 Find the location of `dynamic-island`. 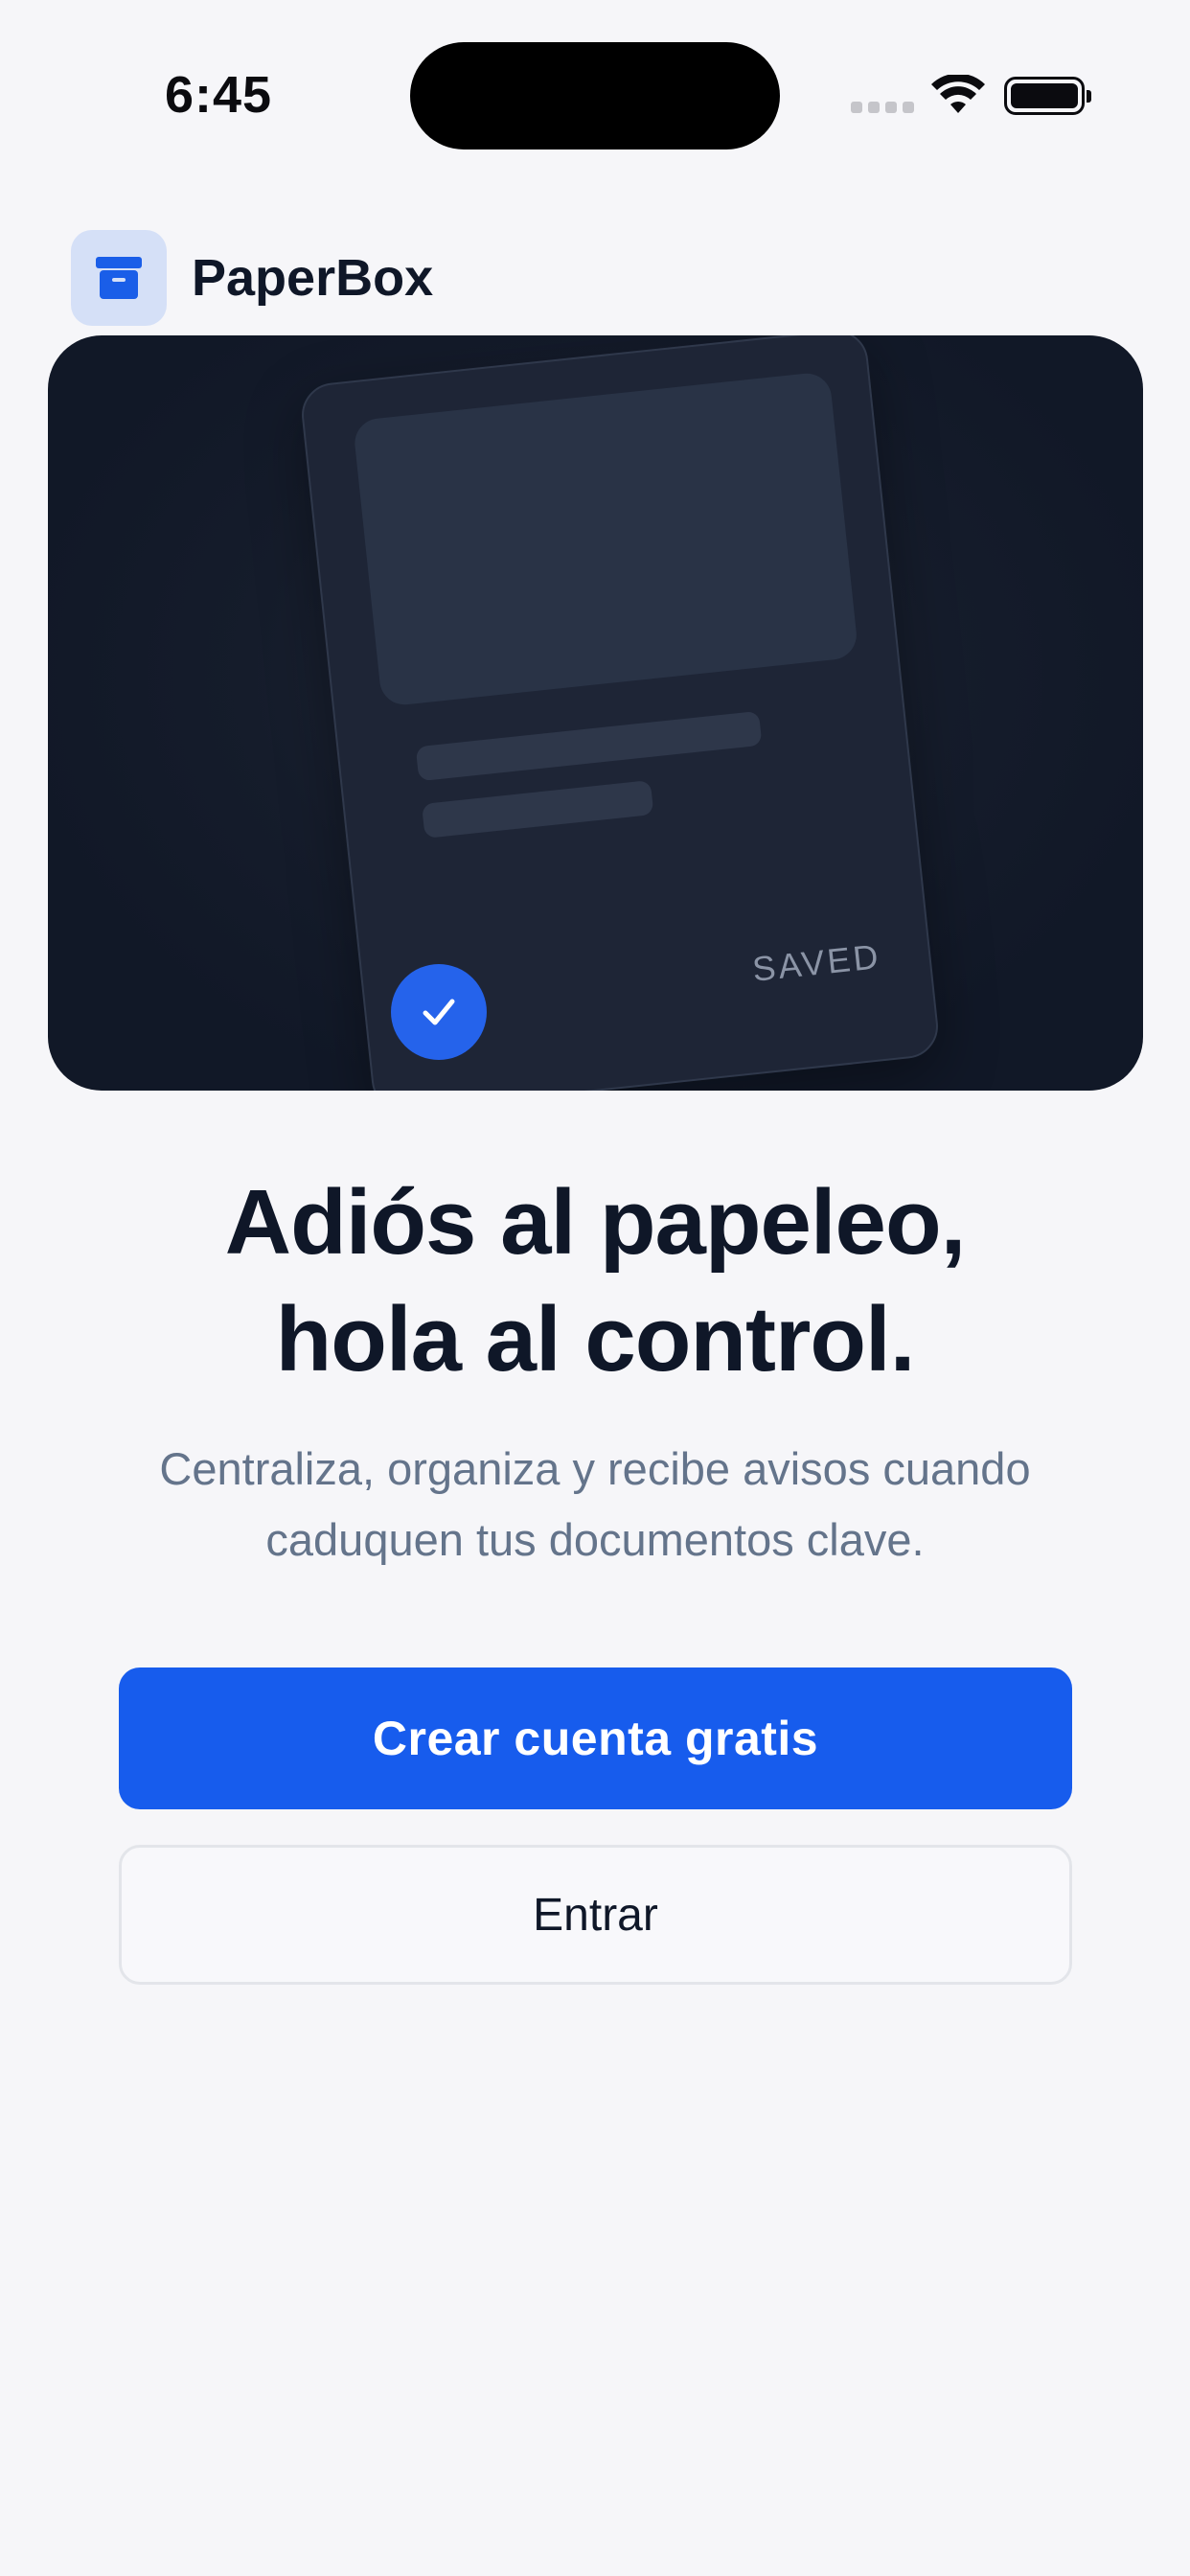

dynamic-island is located at coordinates (595, 96).